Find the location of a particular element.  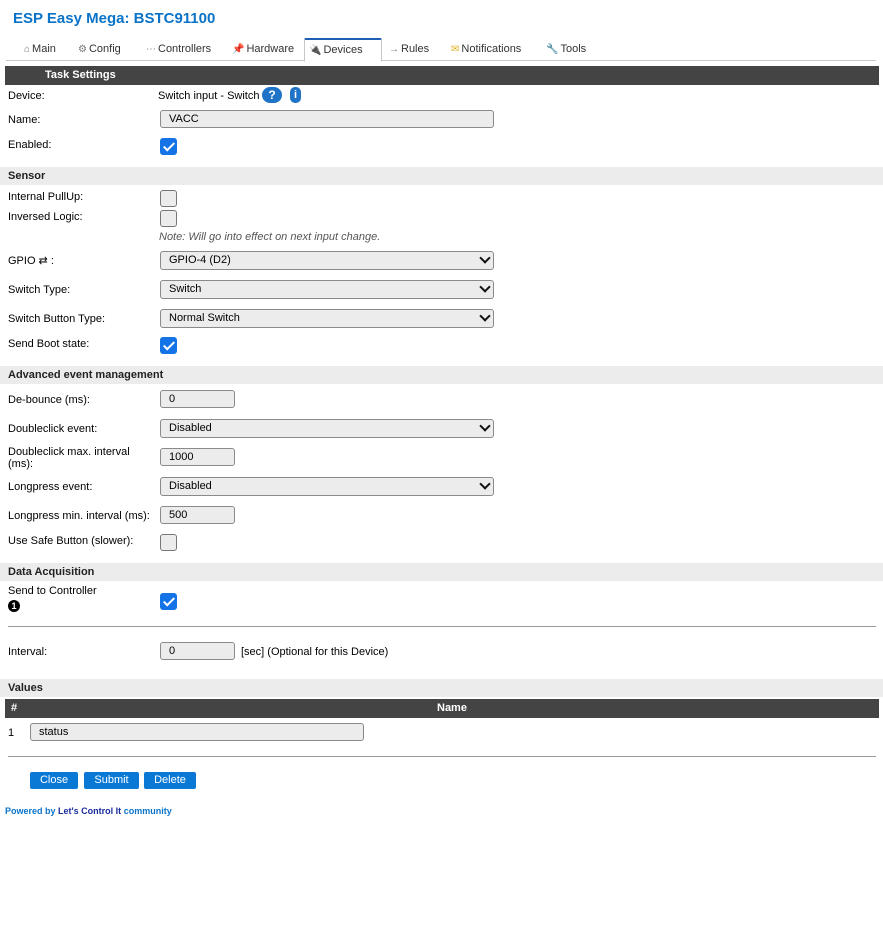

sensor-section: Sensor is located at coordinates (441, 176).